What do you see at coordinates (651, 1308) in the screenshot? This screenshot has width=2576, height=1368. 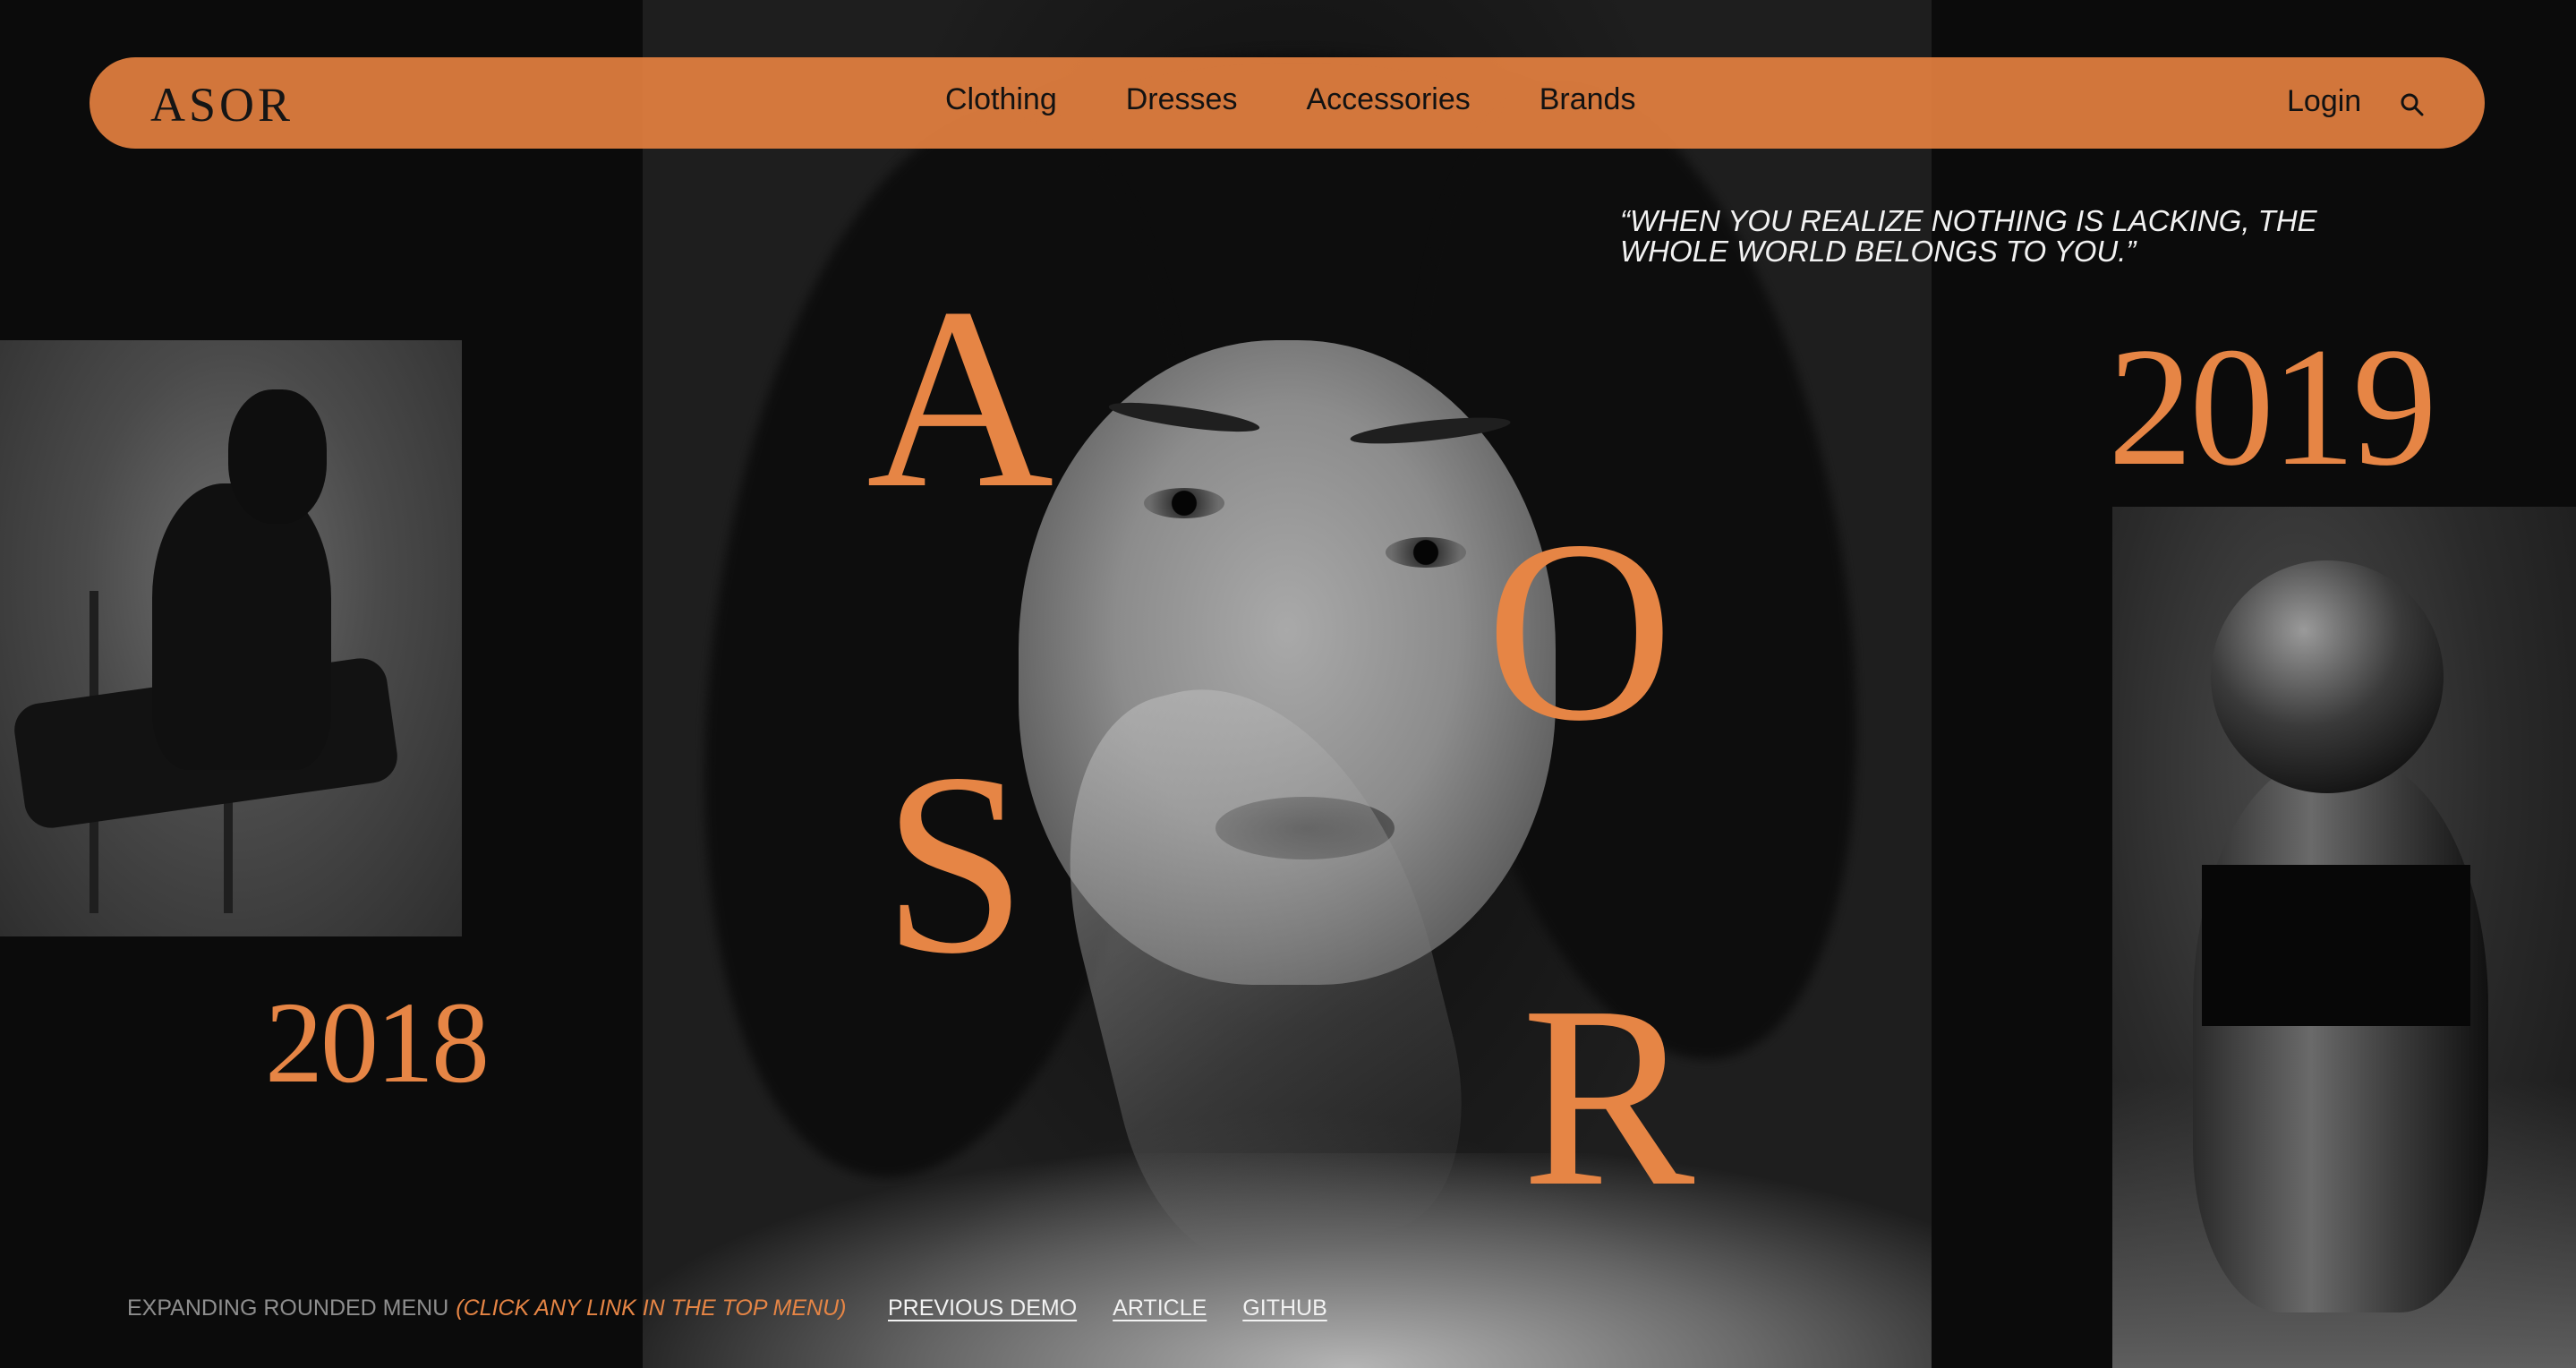 I see `footer-hint: (CLICK ANY LINK IN THE TOP MENU)` at bounding box center [651, 1308].